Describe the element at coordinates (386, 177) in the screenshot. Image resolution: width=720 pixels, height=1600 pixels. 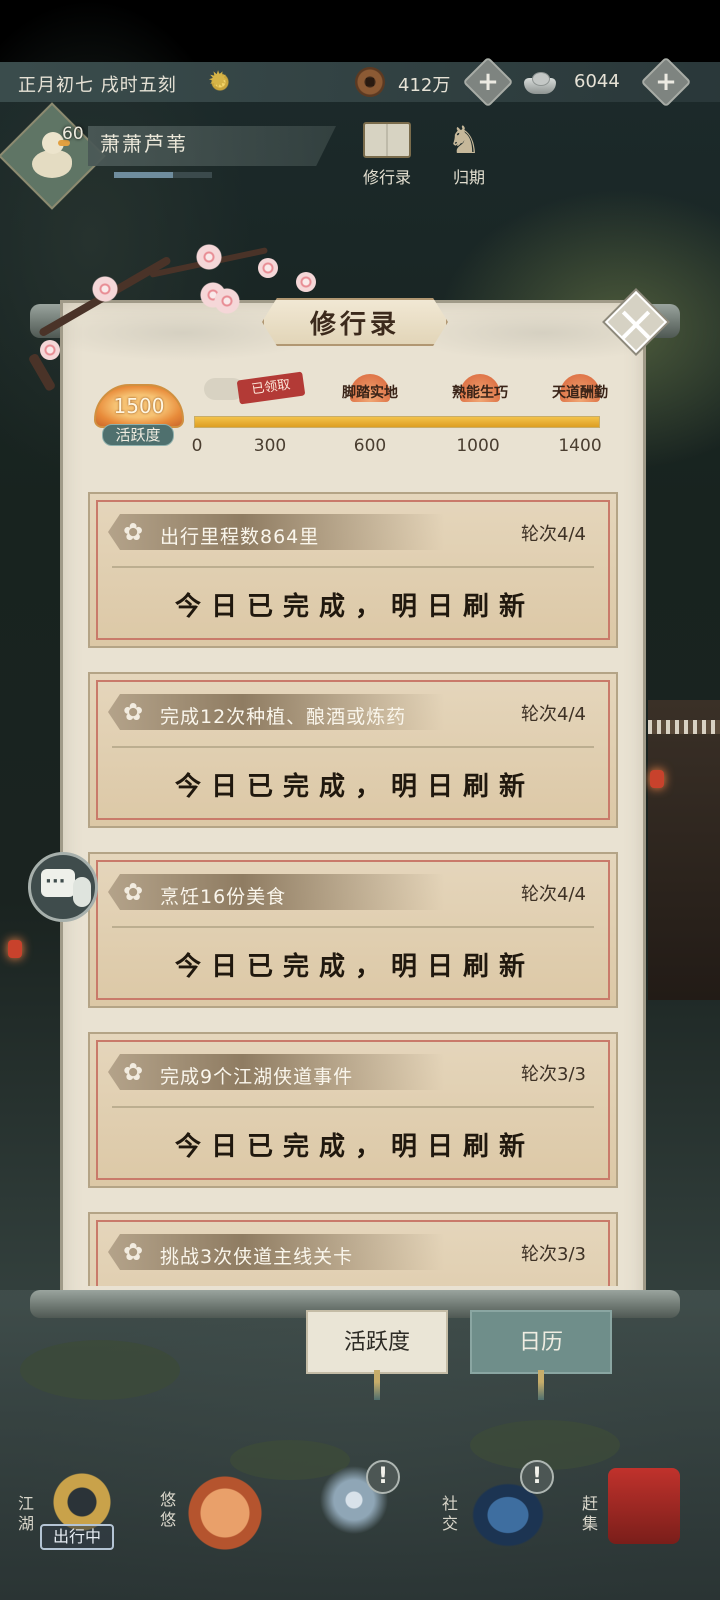
I see `journal-label: 修行录` at that location.